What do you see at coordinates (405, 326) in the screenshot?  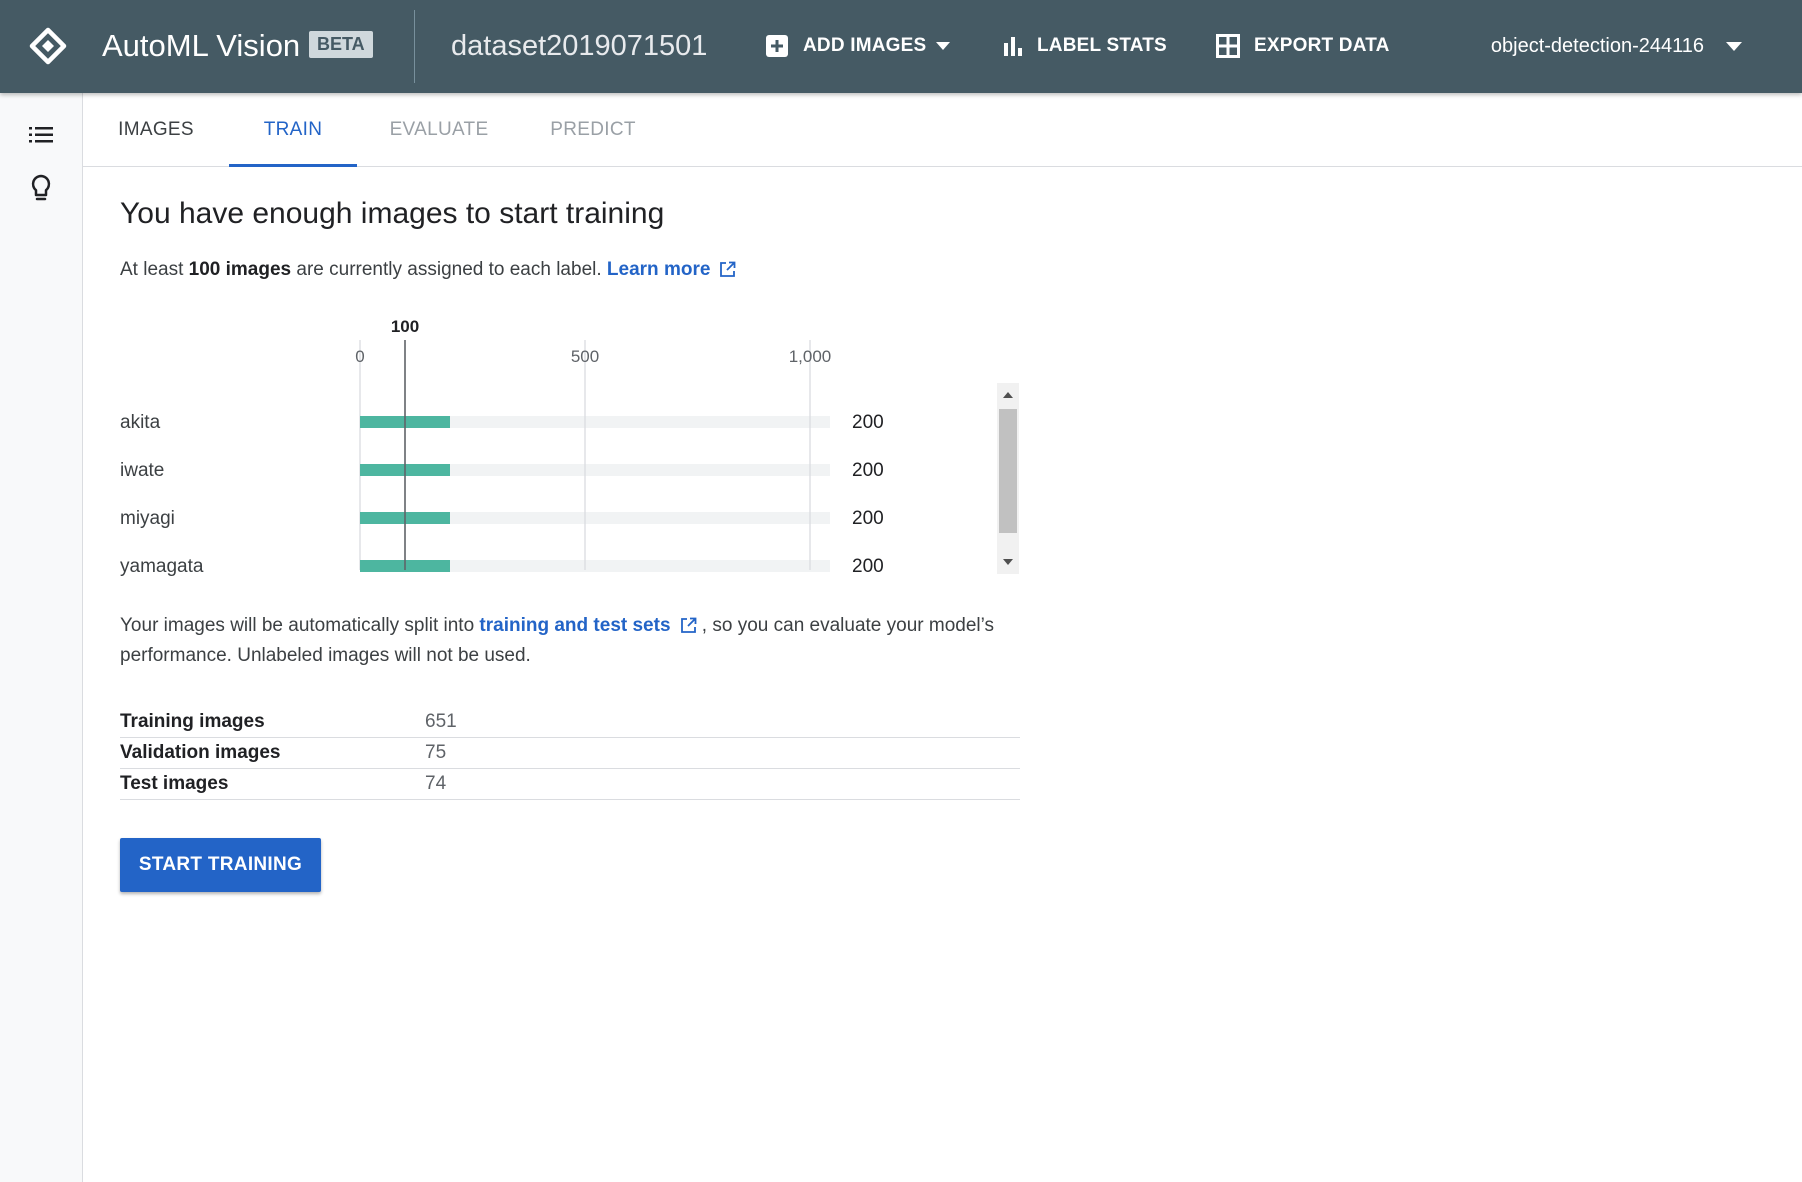 I see `threshold-label: 100` at bounding box center [405, 326].